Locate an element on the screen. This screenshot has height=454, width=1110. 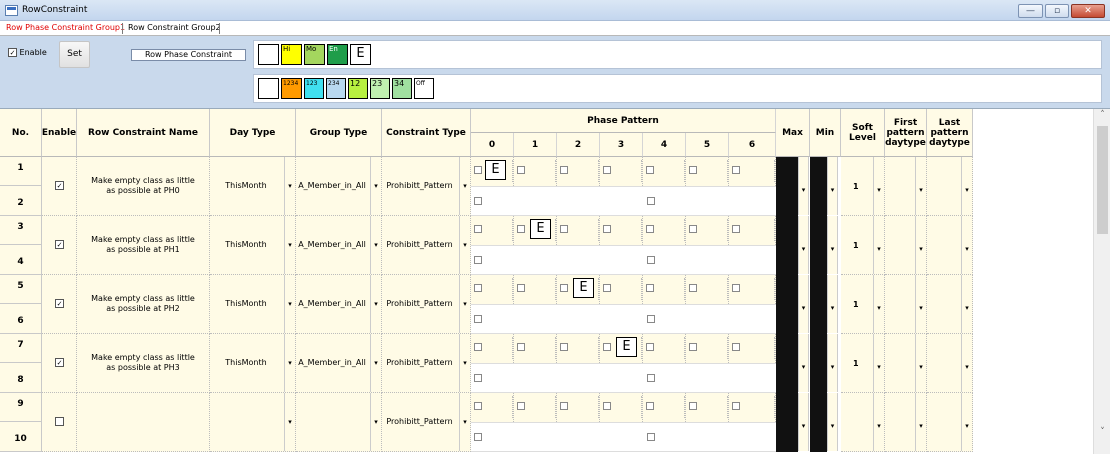
palette-button-34: 34 is located at coordinates (402, 88).